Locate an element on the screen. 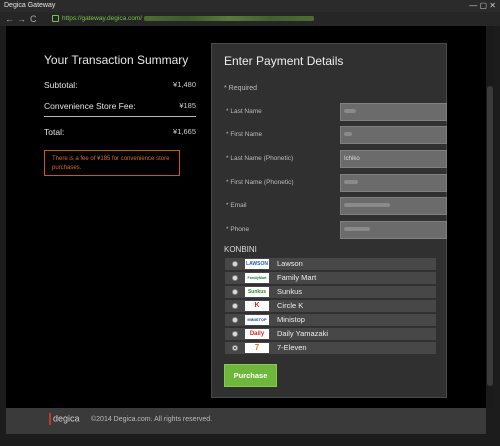  last-name-phonetic-label: * Last Name (Phonetic) is located at coordinates (260, 158).